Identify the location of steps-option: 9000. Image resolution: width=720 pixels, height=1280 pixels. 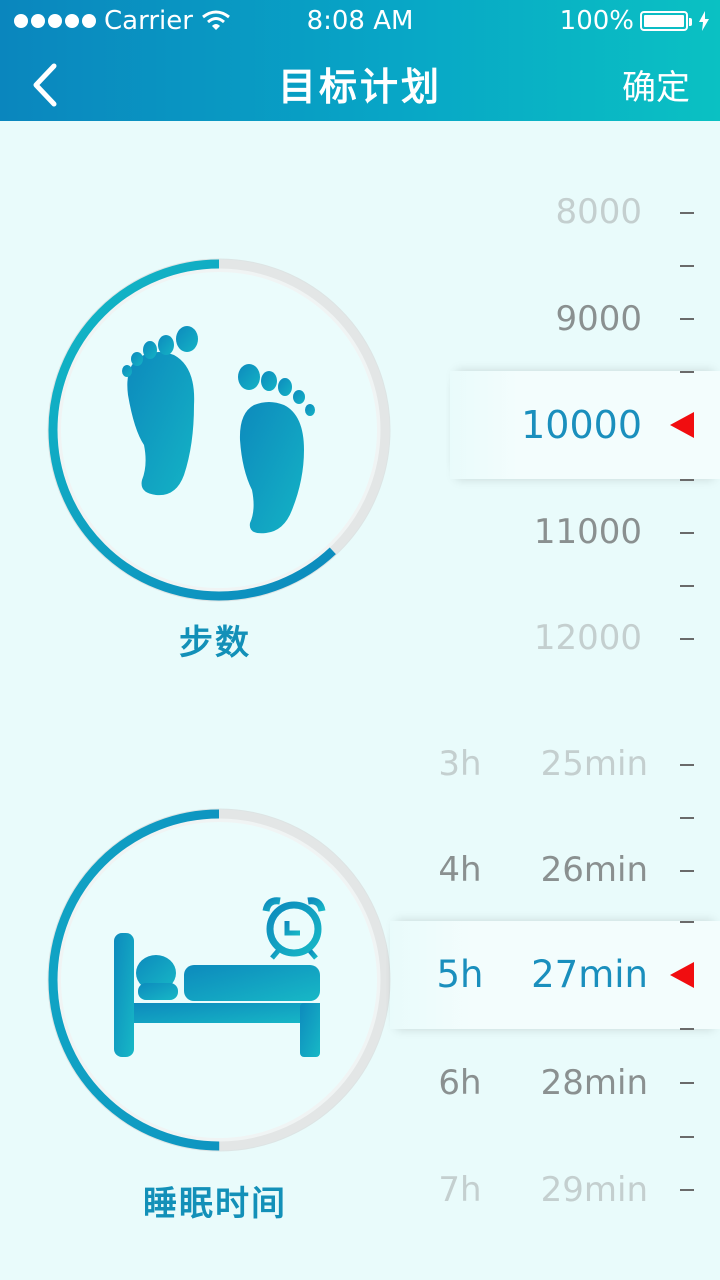
(555, 319).